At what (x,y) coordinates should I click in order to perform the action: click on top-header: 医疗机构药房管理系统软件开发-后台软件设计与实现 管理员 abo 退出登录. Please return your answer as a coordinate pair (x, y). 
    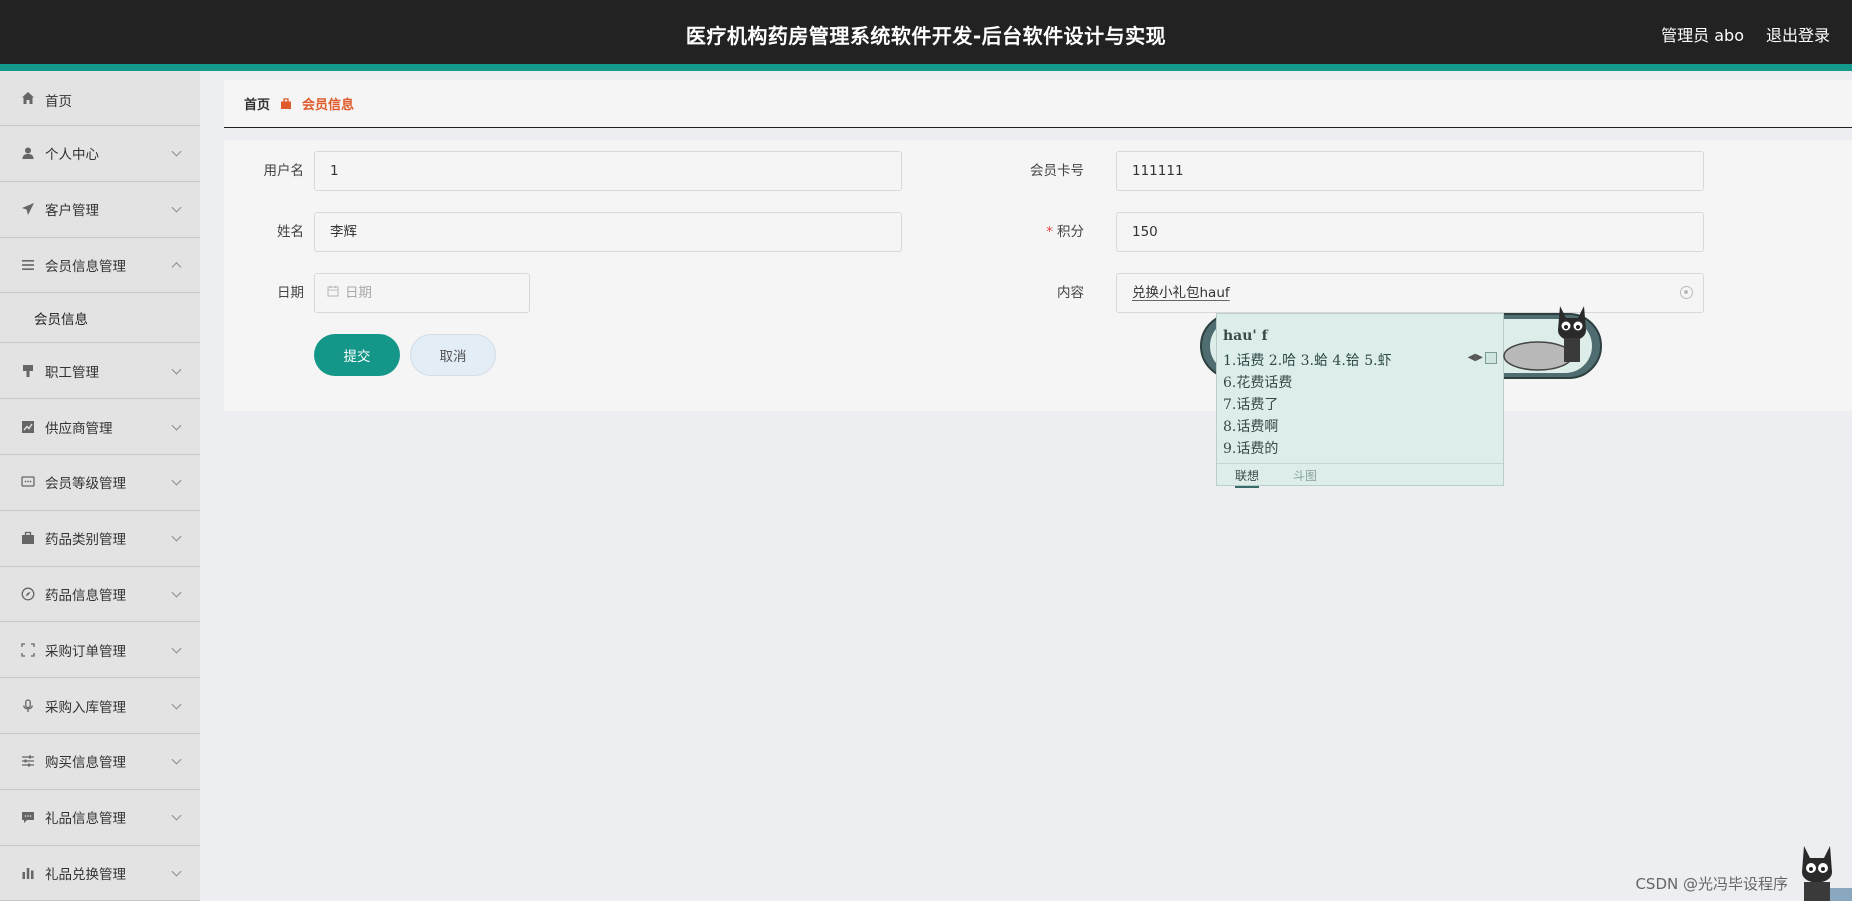
    Looking at the image, I should click on (926, 35).